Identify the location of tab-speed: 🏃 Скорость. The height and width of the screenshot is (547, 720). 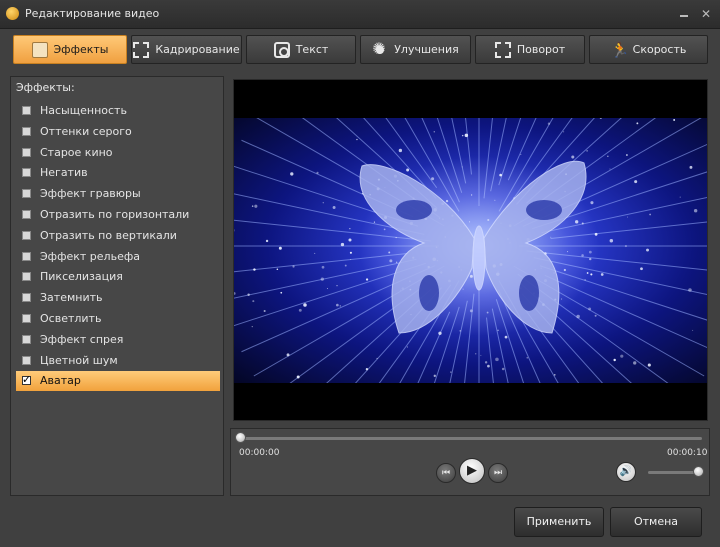
(648, 49).